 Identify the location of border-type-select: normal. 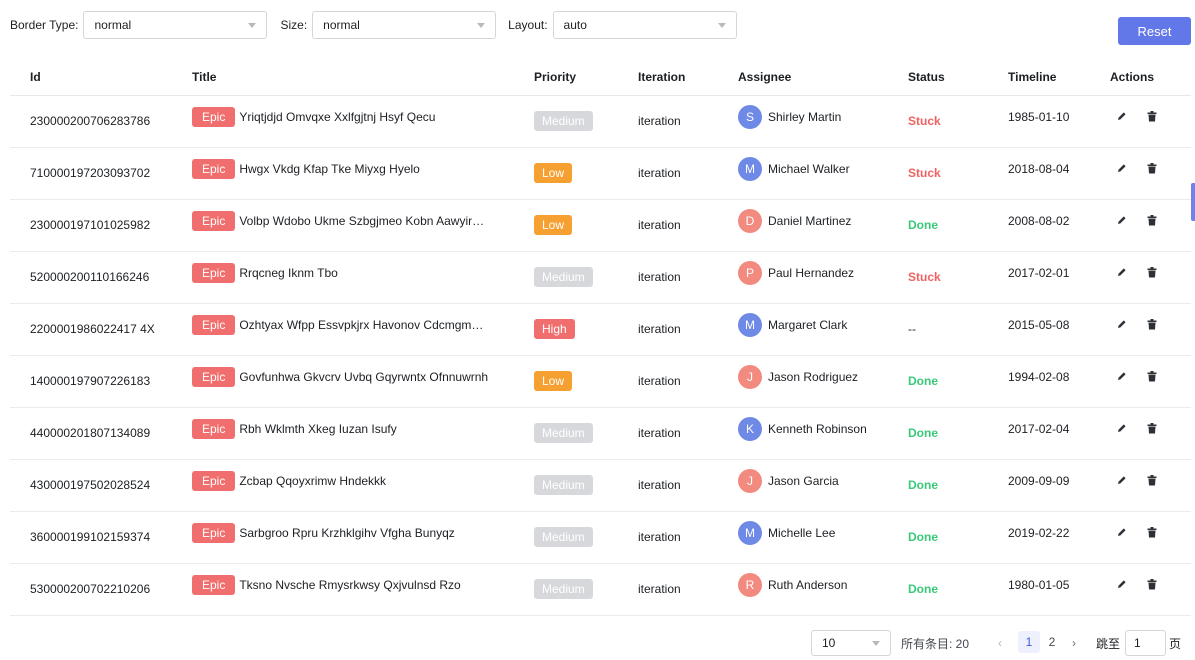
(175, 25).